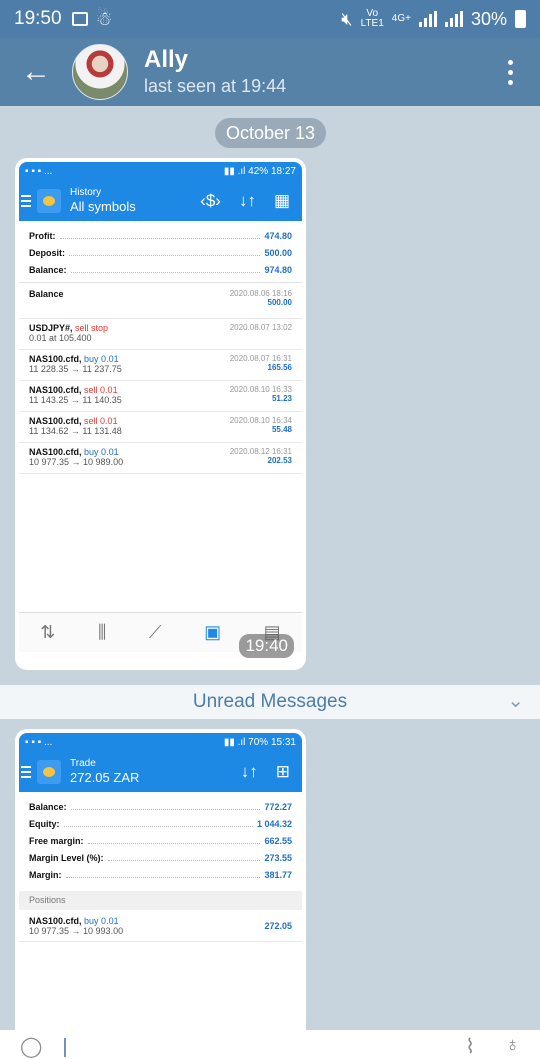  I want to click on signal-icon, so click(427, 19).